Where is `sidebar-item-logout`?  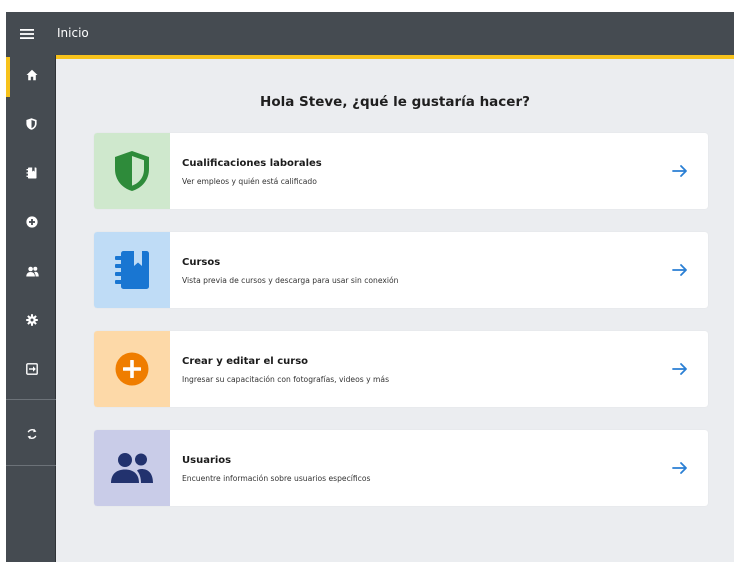 sidebar-item-logout is located at coordinates (31, 369).